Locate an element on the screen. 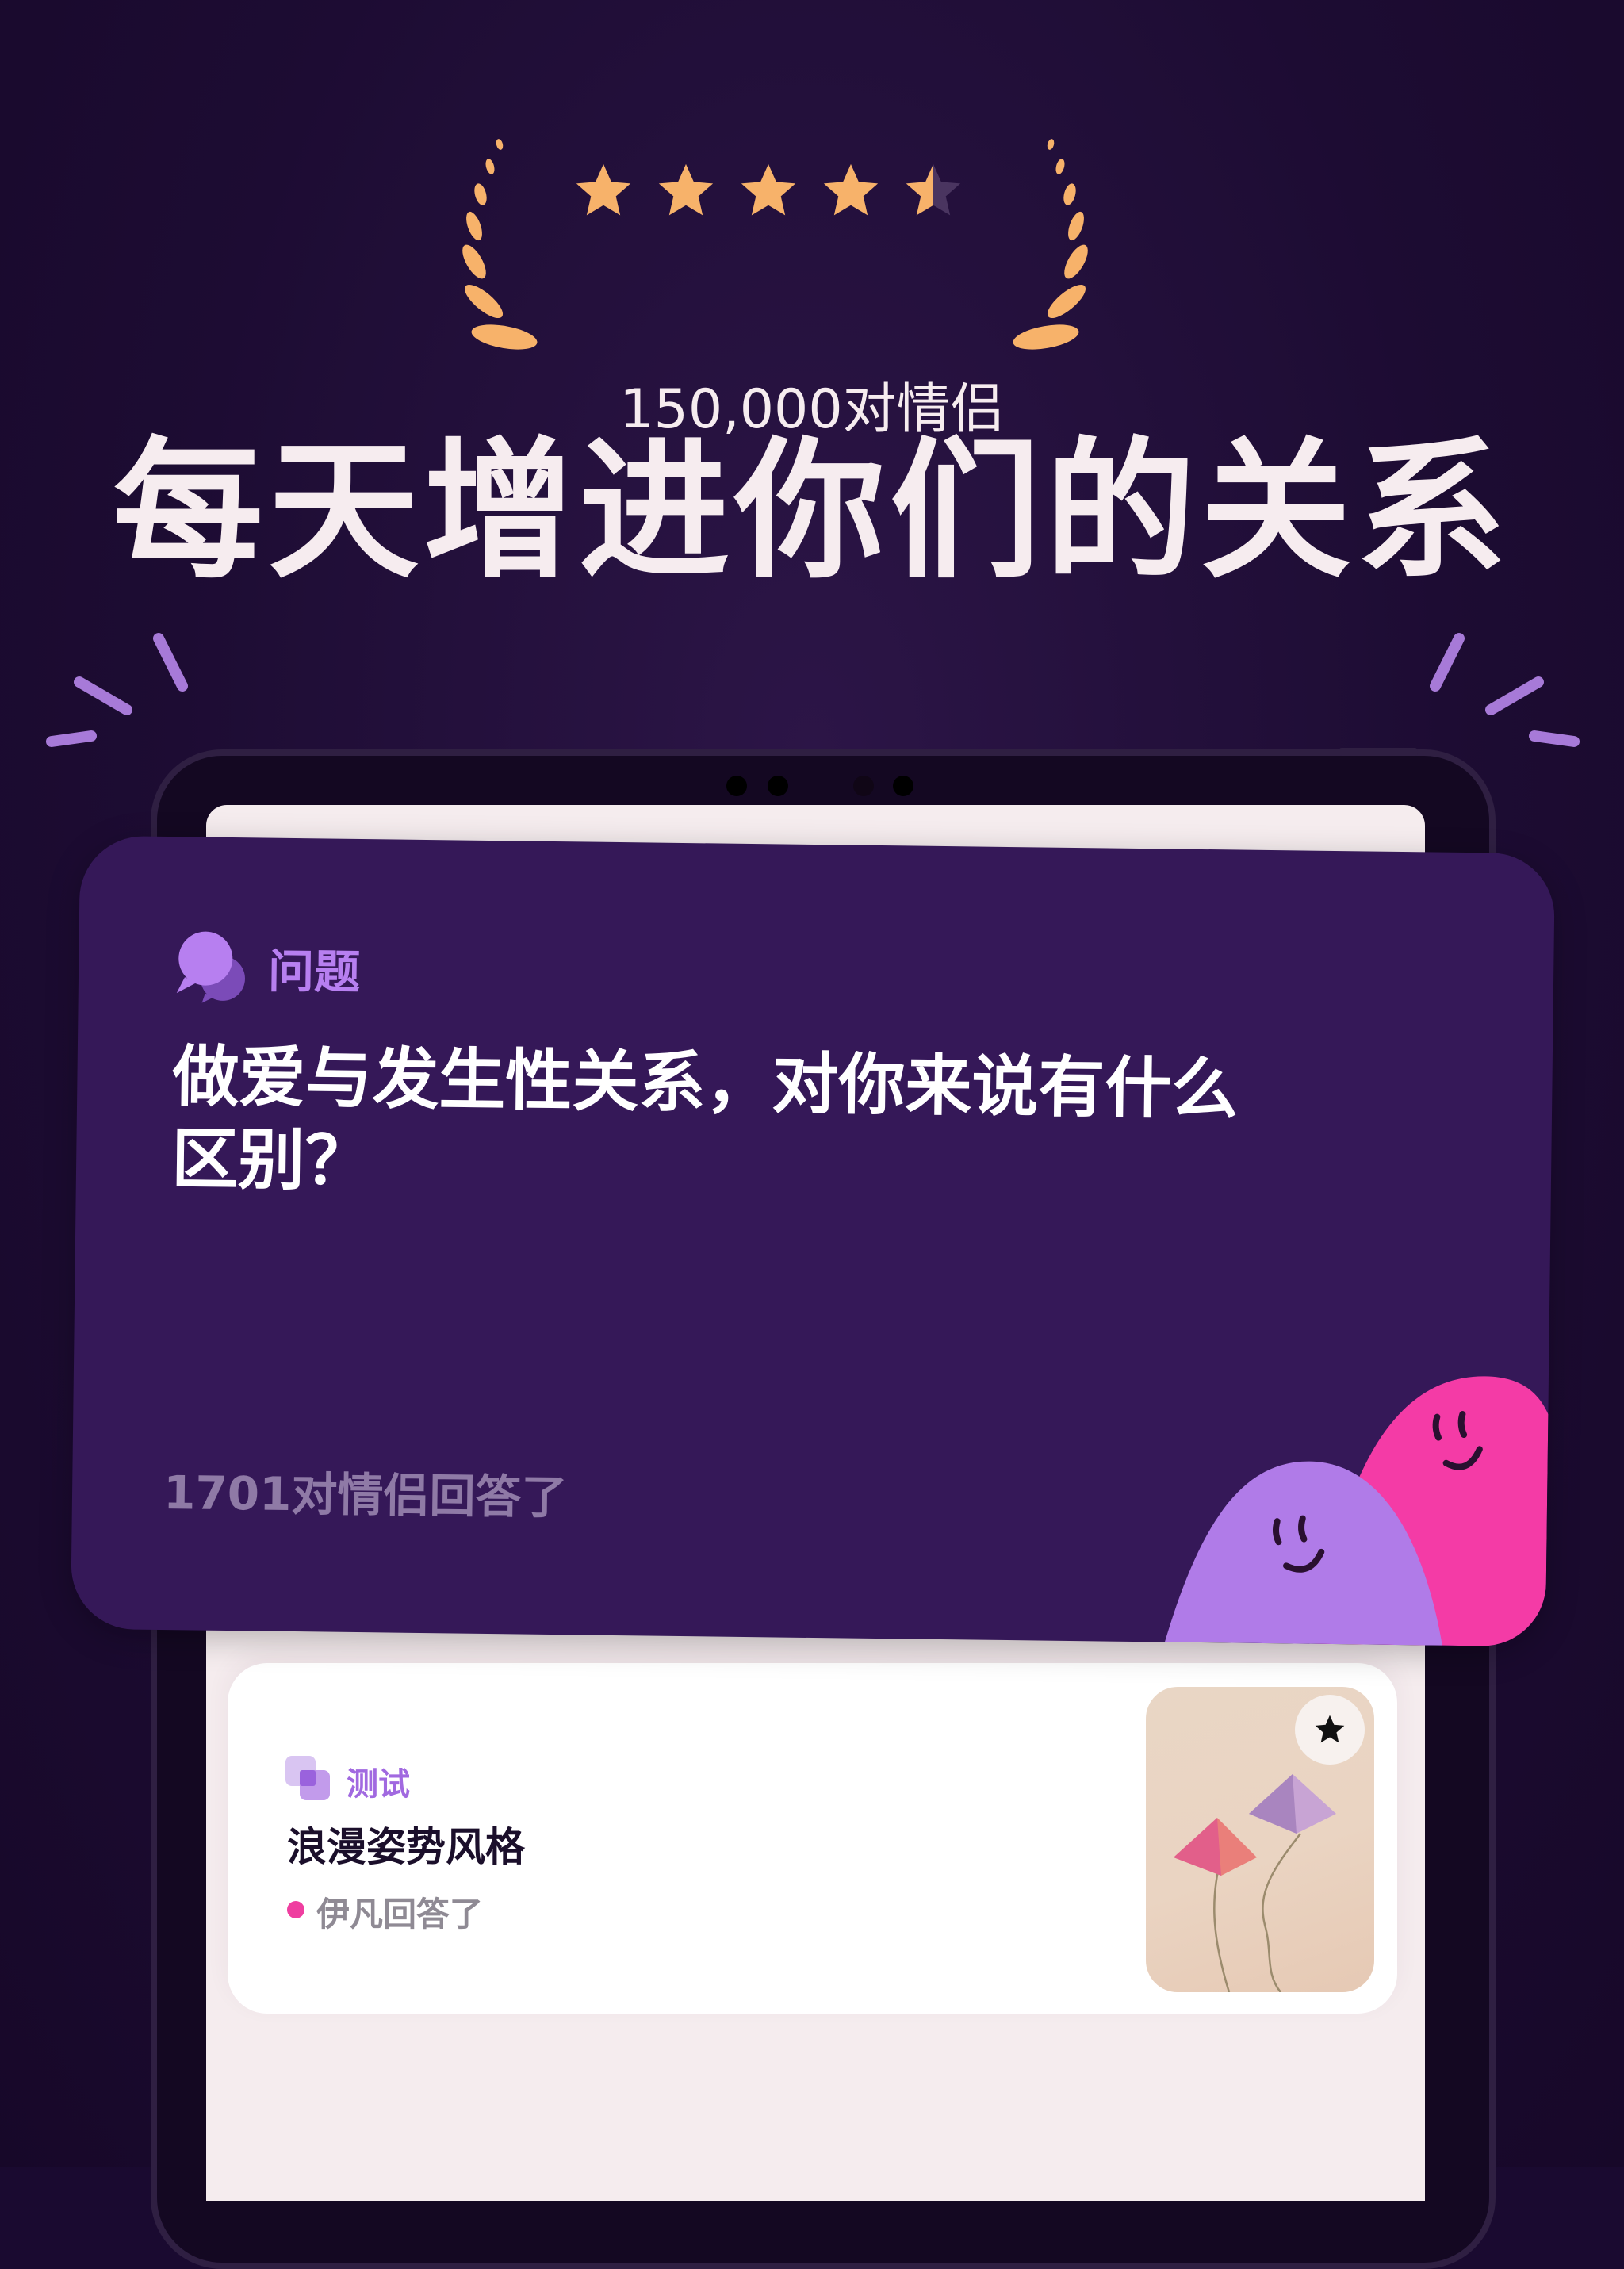 The height and width of the screenshot is (2269, 1624). question-label: 问题 is located at coordinates (314, 971).